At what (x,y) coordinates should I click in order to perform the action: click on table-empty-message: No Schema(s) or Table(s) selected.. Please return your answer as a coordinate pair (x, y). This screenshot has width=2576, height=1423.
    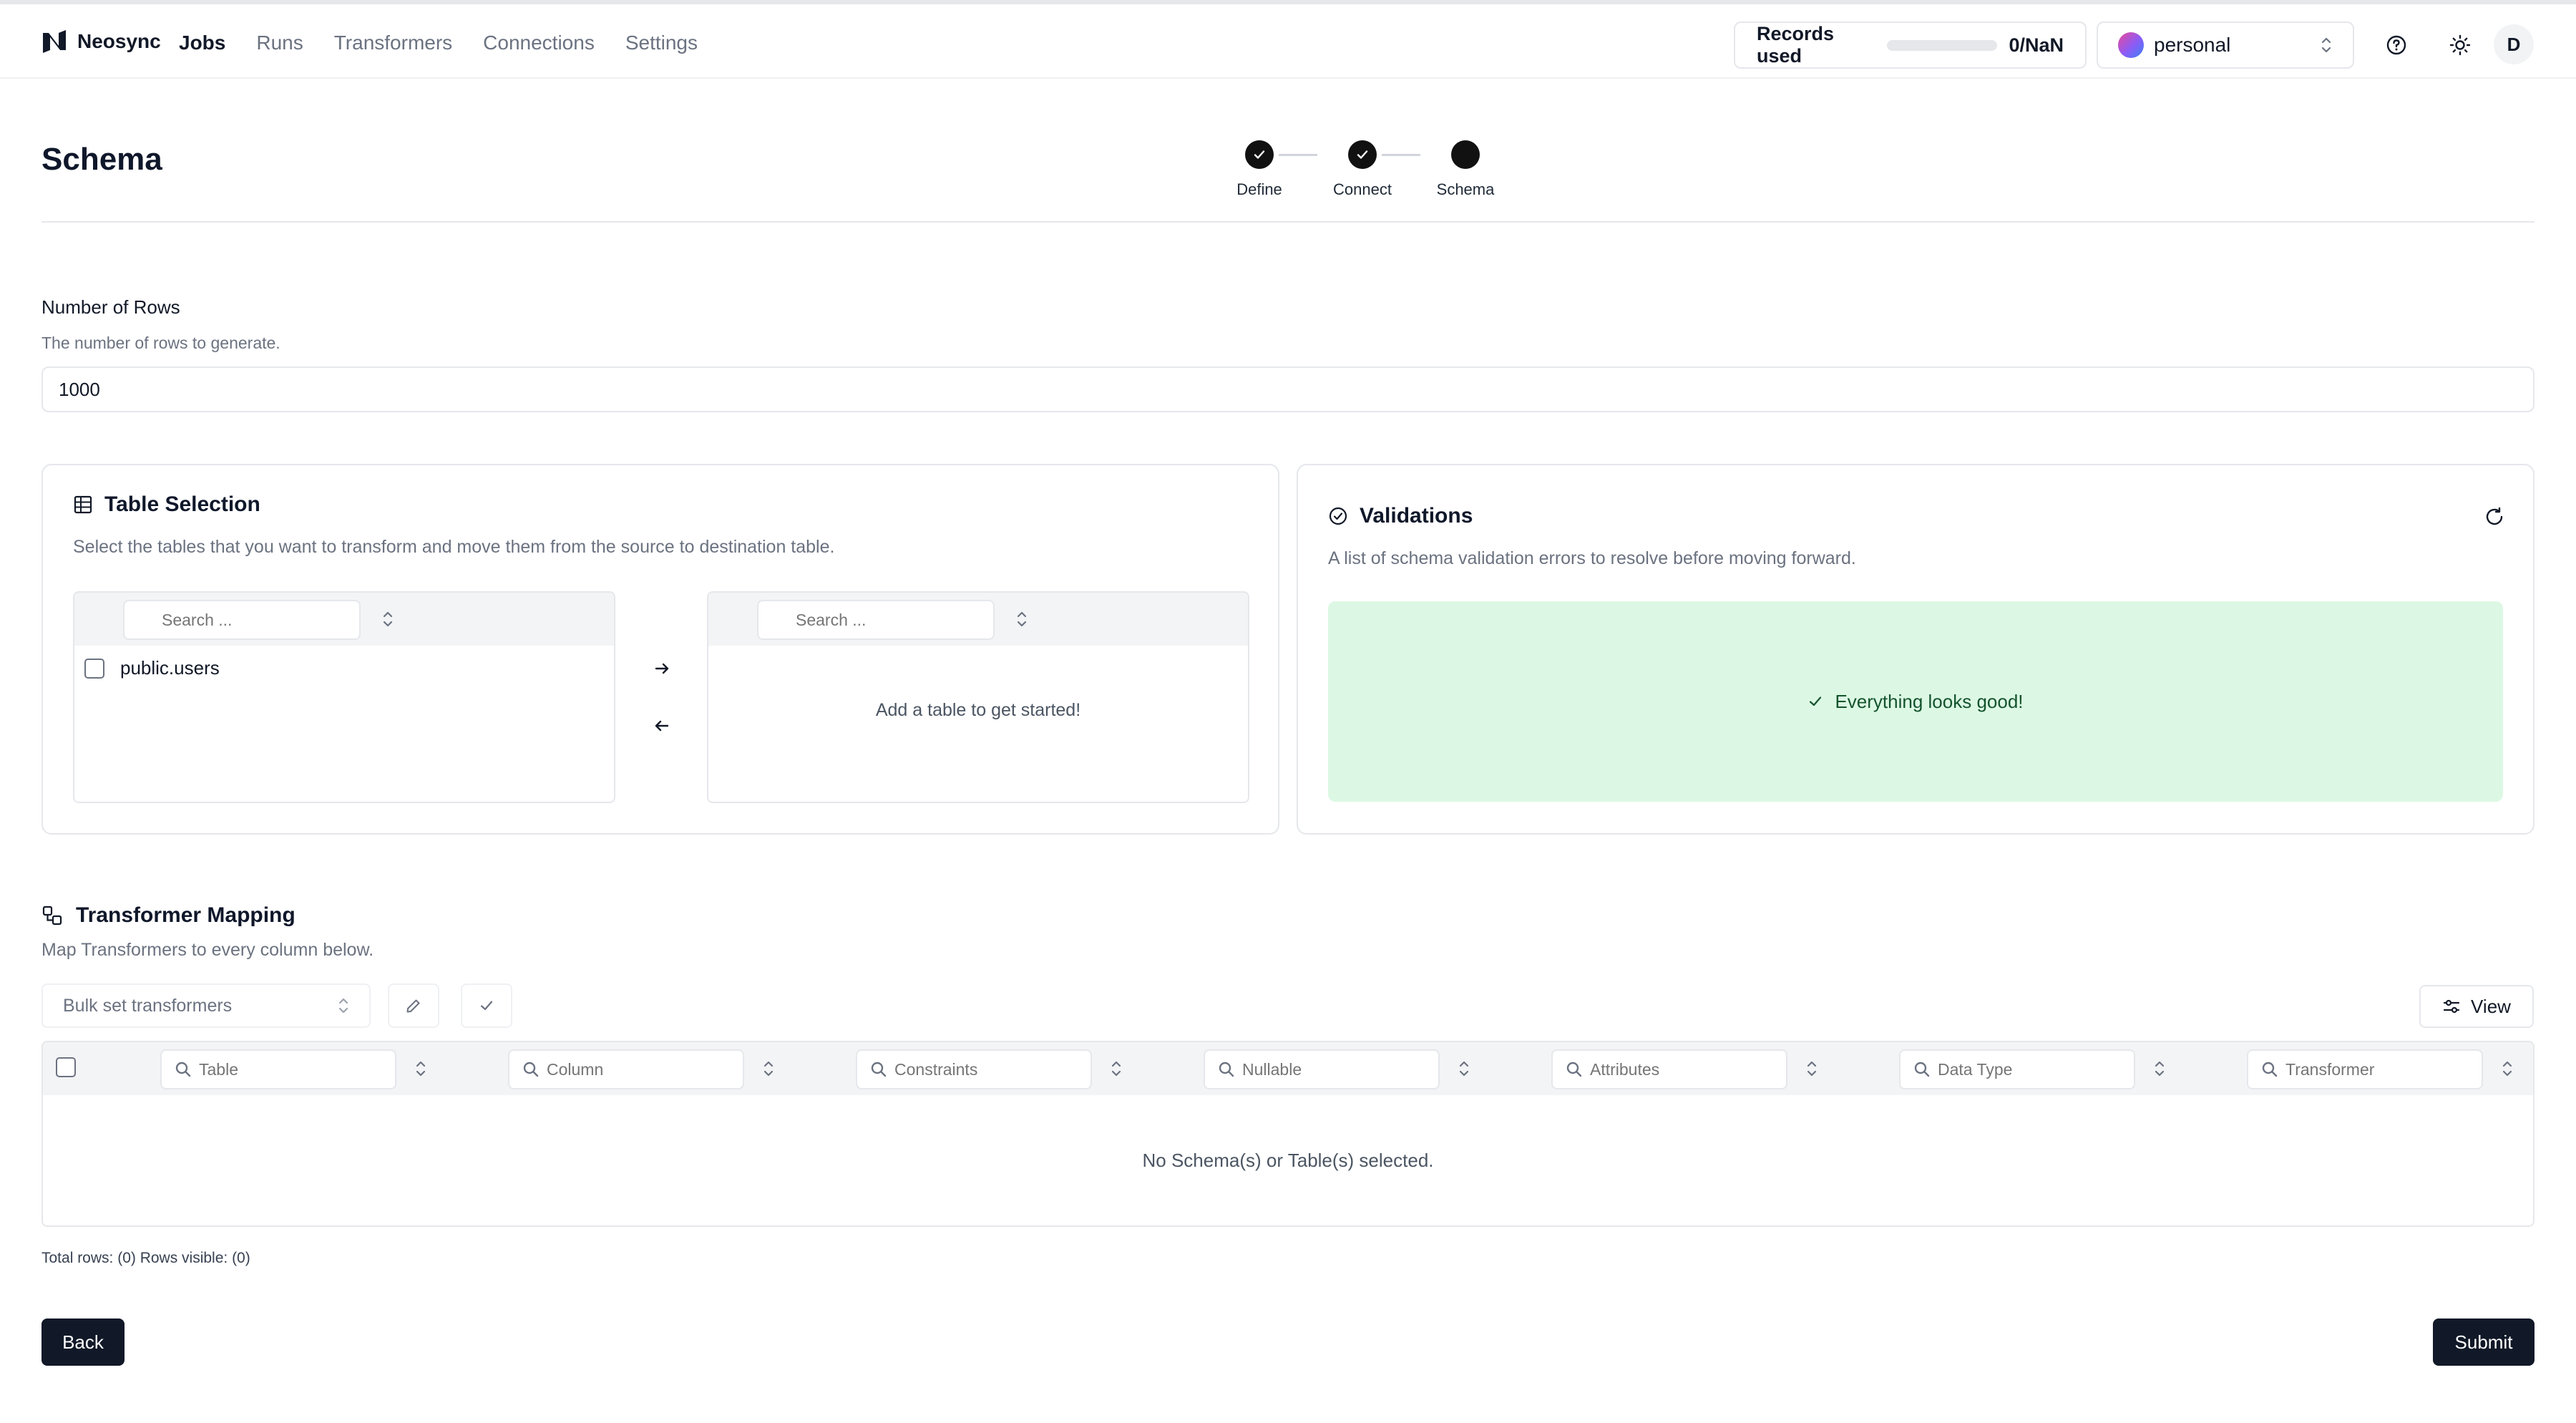
    Looking at the image, I should click on (1288, 1160).